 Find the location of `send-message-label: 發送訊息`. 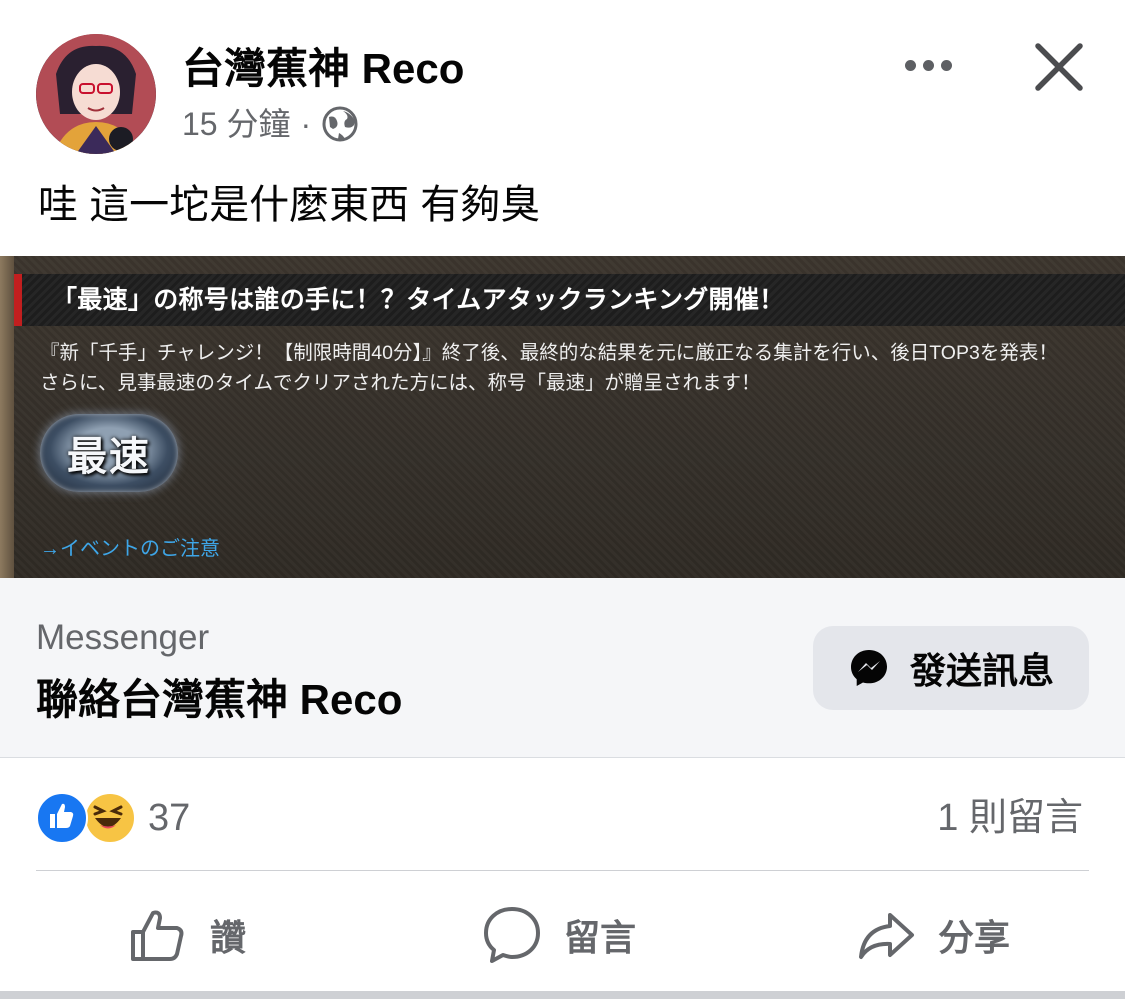

send-message-label: 發送訊息 is located at coordinates (981, 670).